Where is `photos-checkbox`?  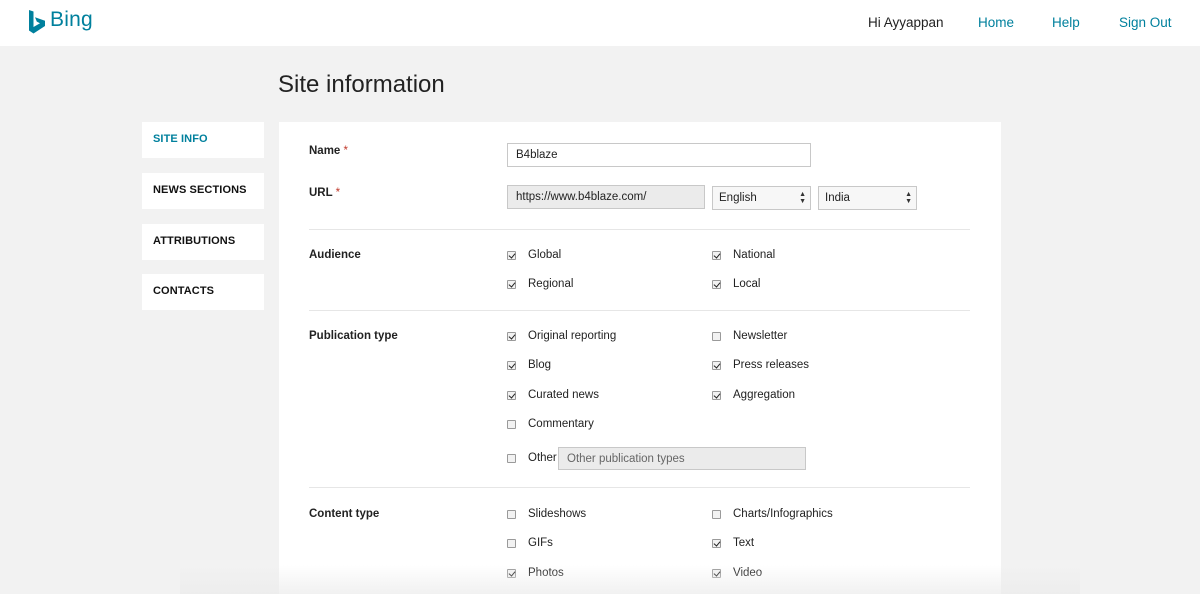 photos-checkbox is located at coordinates (511, 573).